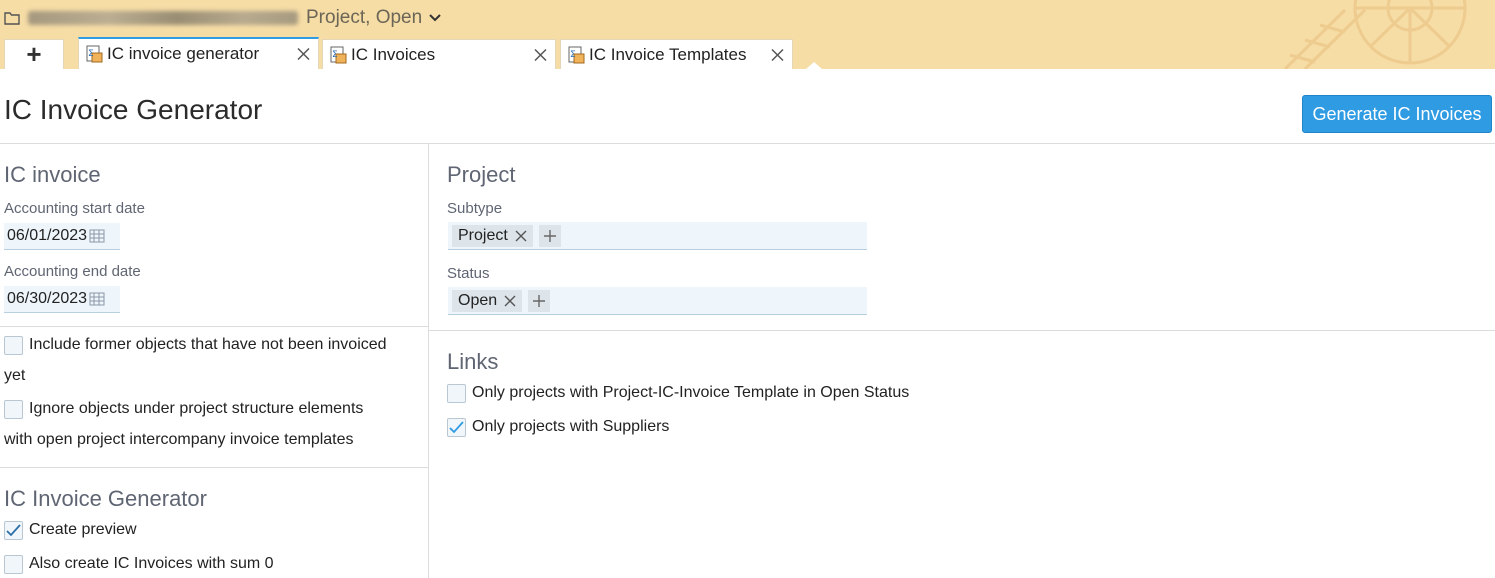 The width and height of the screenshot is (1495, 578). I want to click on section-title-project: Project, so click(481, 174).